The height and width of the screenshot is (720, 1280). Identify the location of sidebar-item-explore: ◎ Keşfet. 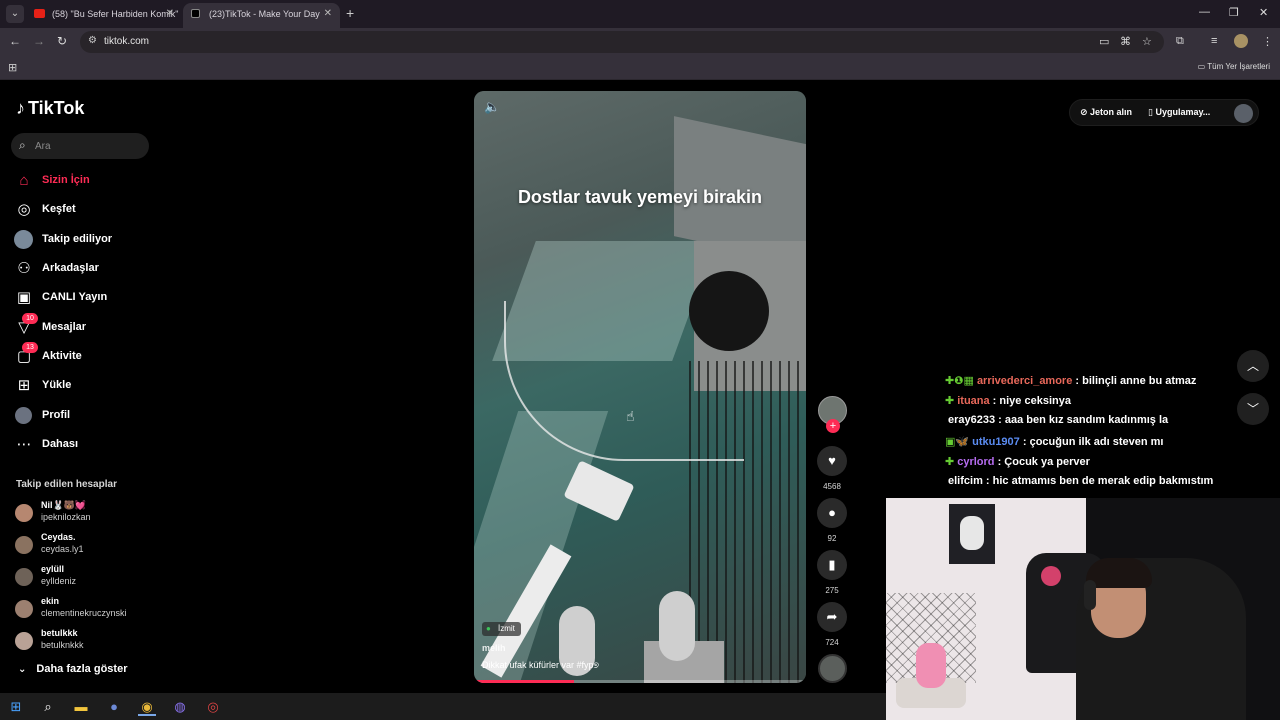
(84, 210).